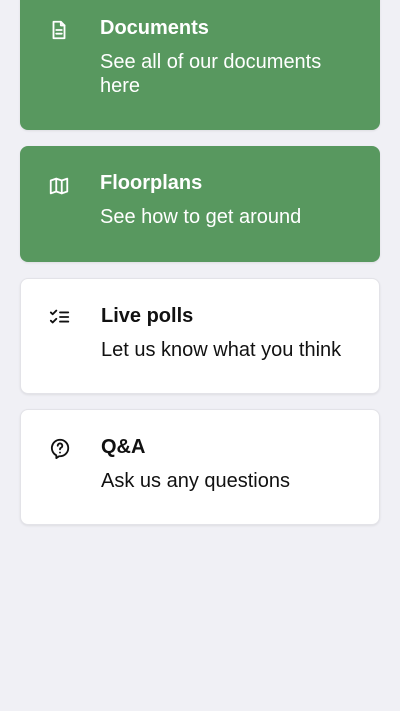  Describe the element at coordinates (147, 316) in the screenshot. I see `live-polls-title: Live polls` at that location.